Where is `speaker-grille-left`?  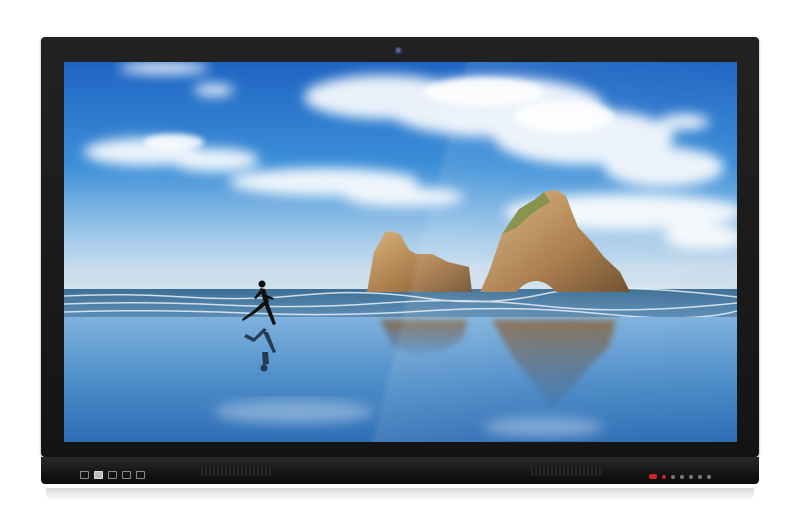
speaker-grille-left is located at coordinates (236, 471).